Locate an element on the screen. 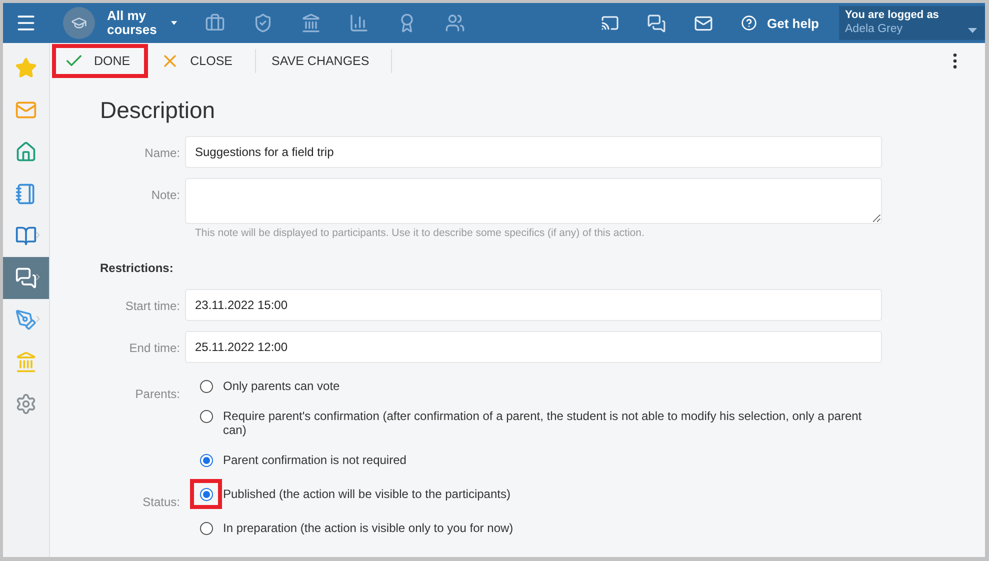  people-icon is located at coordinates (455, 23).